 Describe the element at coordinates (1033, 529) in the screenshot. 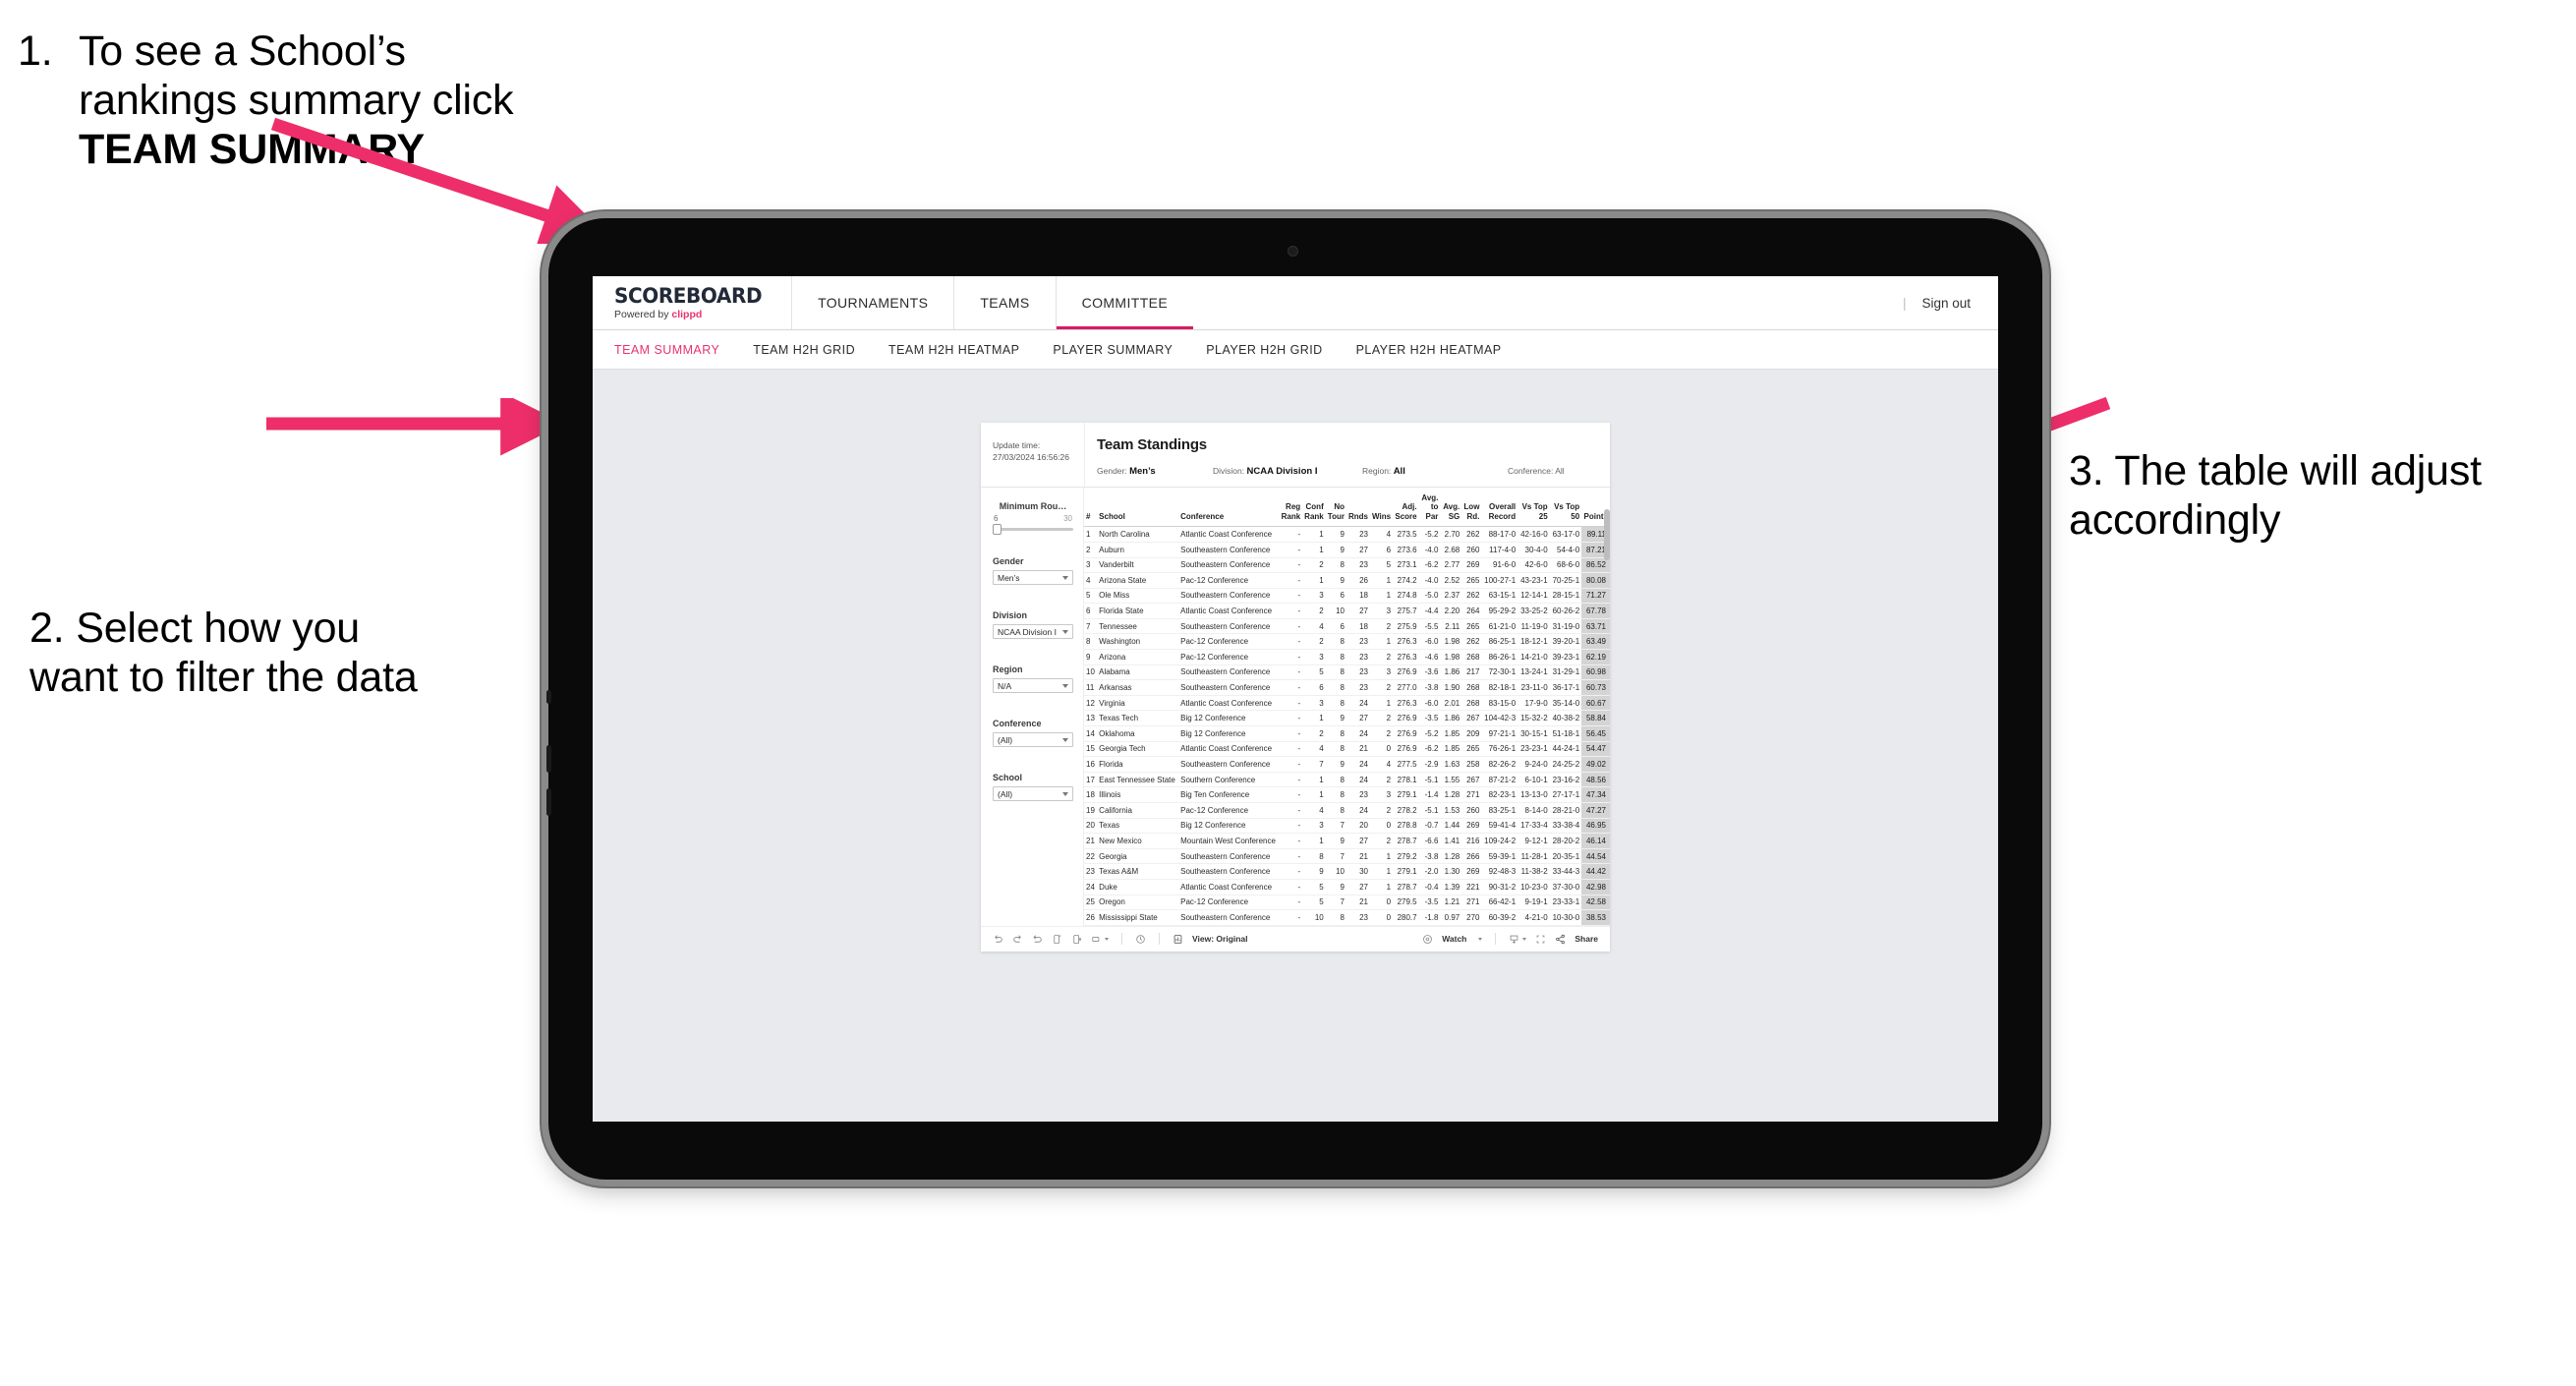

I see `minimum-rounds-slider` at that location.